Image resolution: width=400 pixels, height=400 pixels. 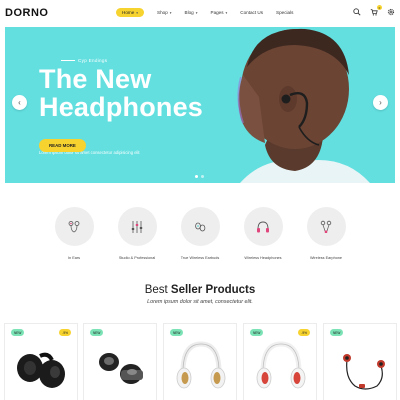 I want to click on cart-count-badge: 0, so click(x=379, y=7).